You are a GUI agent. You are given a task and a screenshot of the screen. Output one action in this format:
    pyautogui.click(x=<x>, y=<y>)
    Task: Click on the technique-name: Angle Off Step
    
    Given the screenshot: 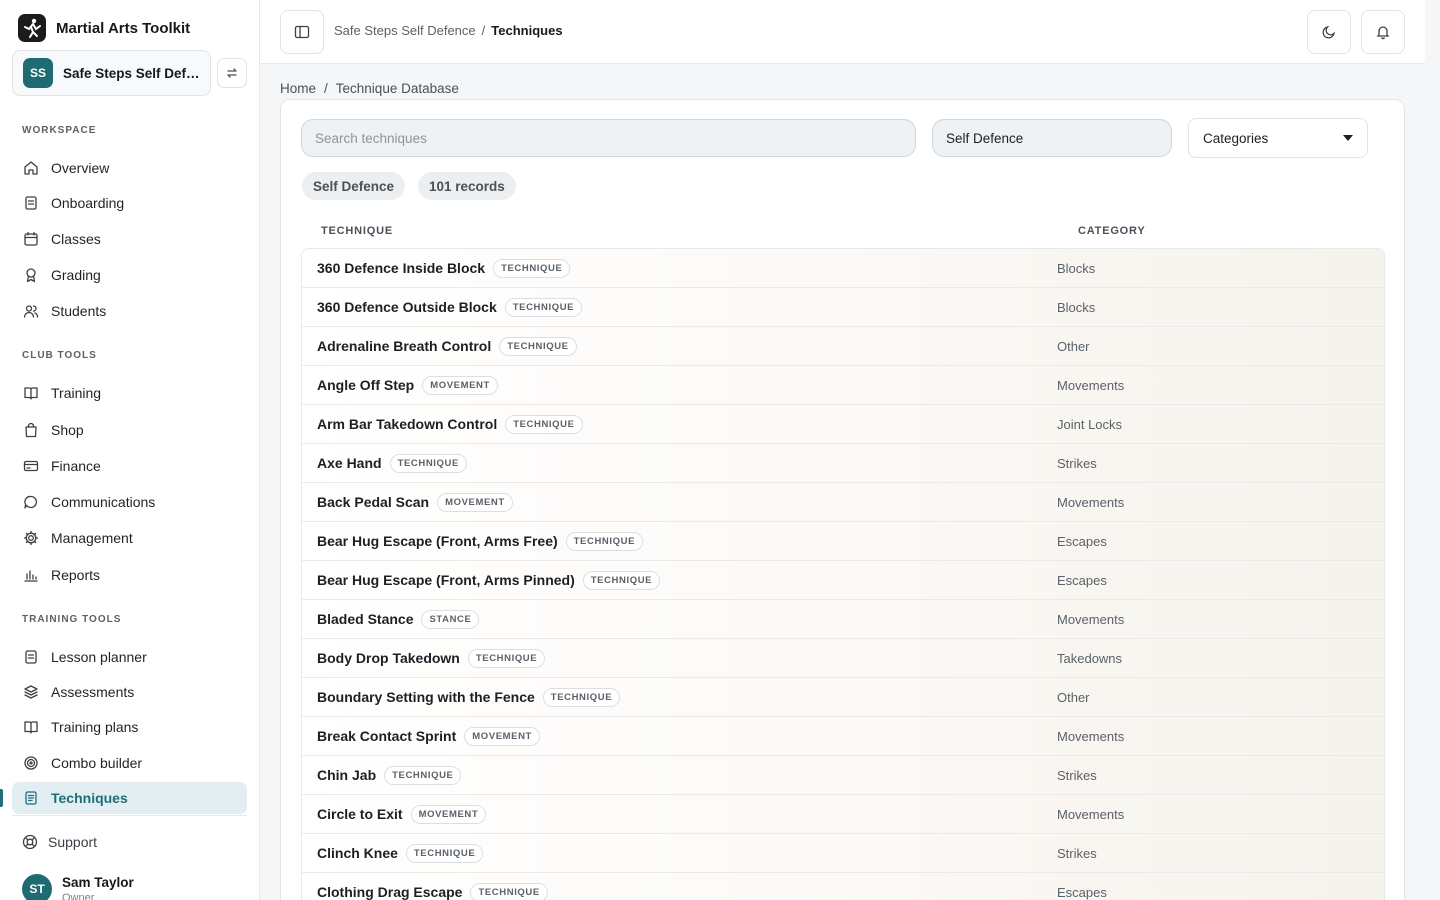 What is the action you would take?
    pyautogui.click(x=365, y=385)
    